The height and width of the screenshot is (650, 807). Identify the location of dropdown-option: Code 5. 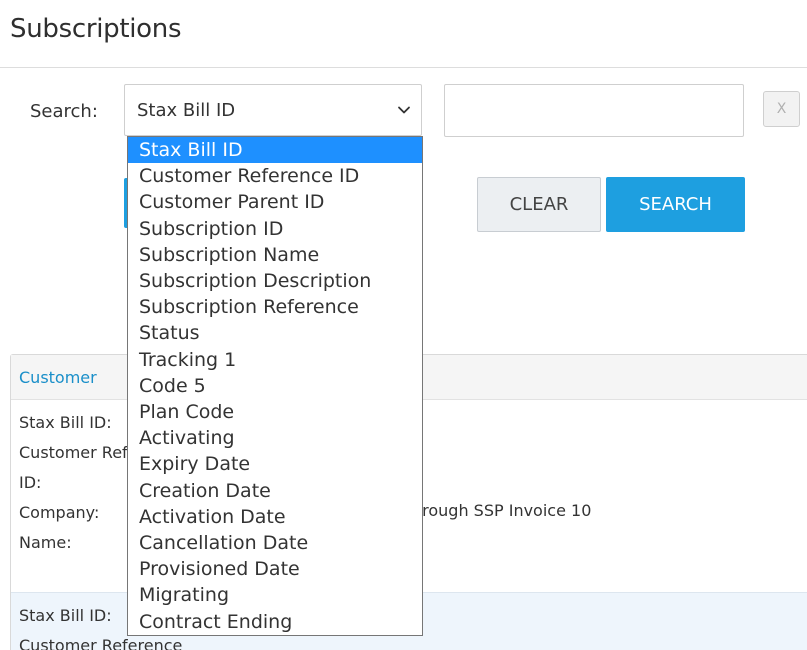
(275, 386).